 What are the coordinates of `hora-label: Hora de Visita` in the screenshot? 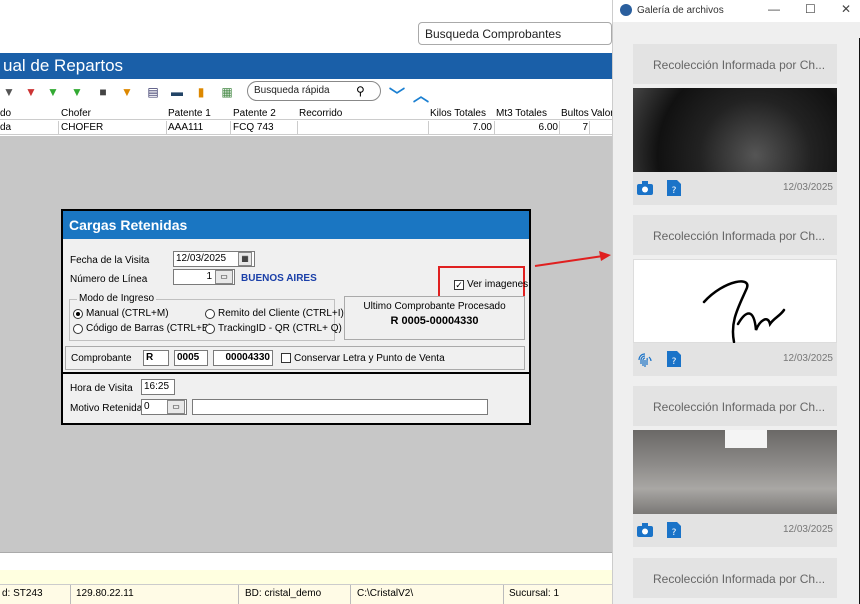 It's located at (101, 388).